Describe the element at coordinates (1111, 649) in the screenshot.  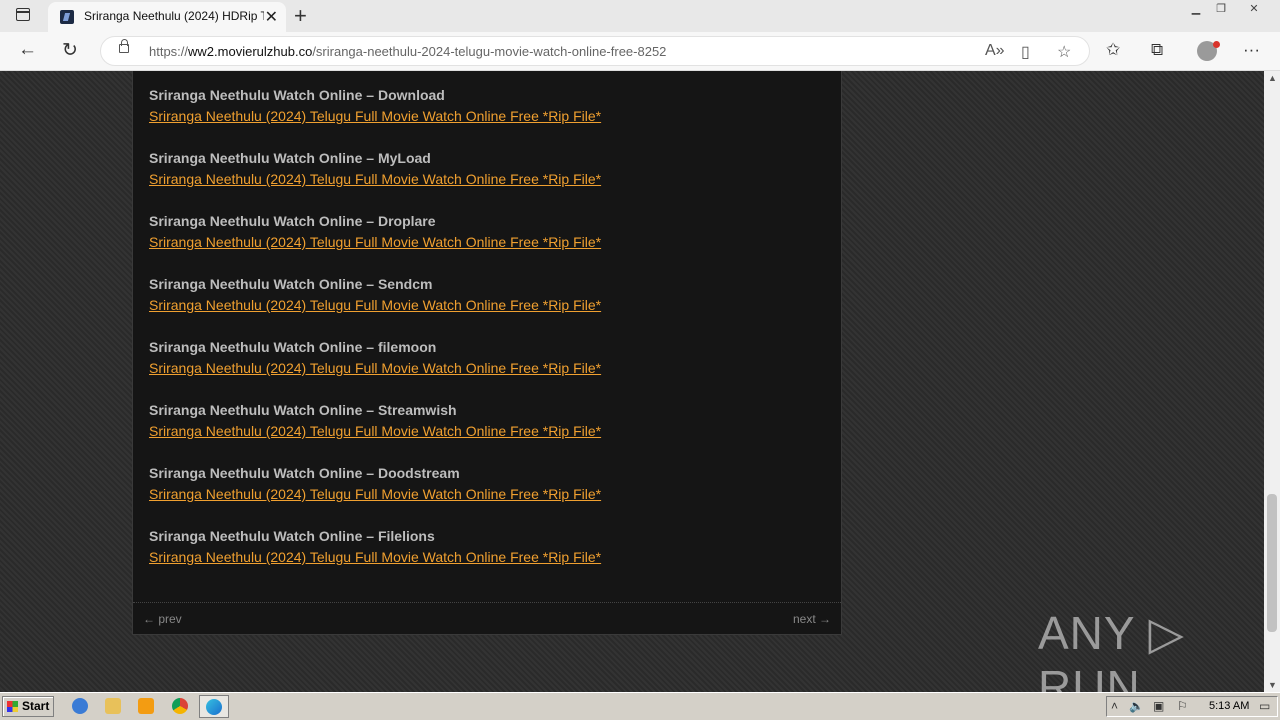
I see `anyrun-watermark: ANY ▷ RUN` at that location.